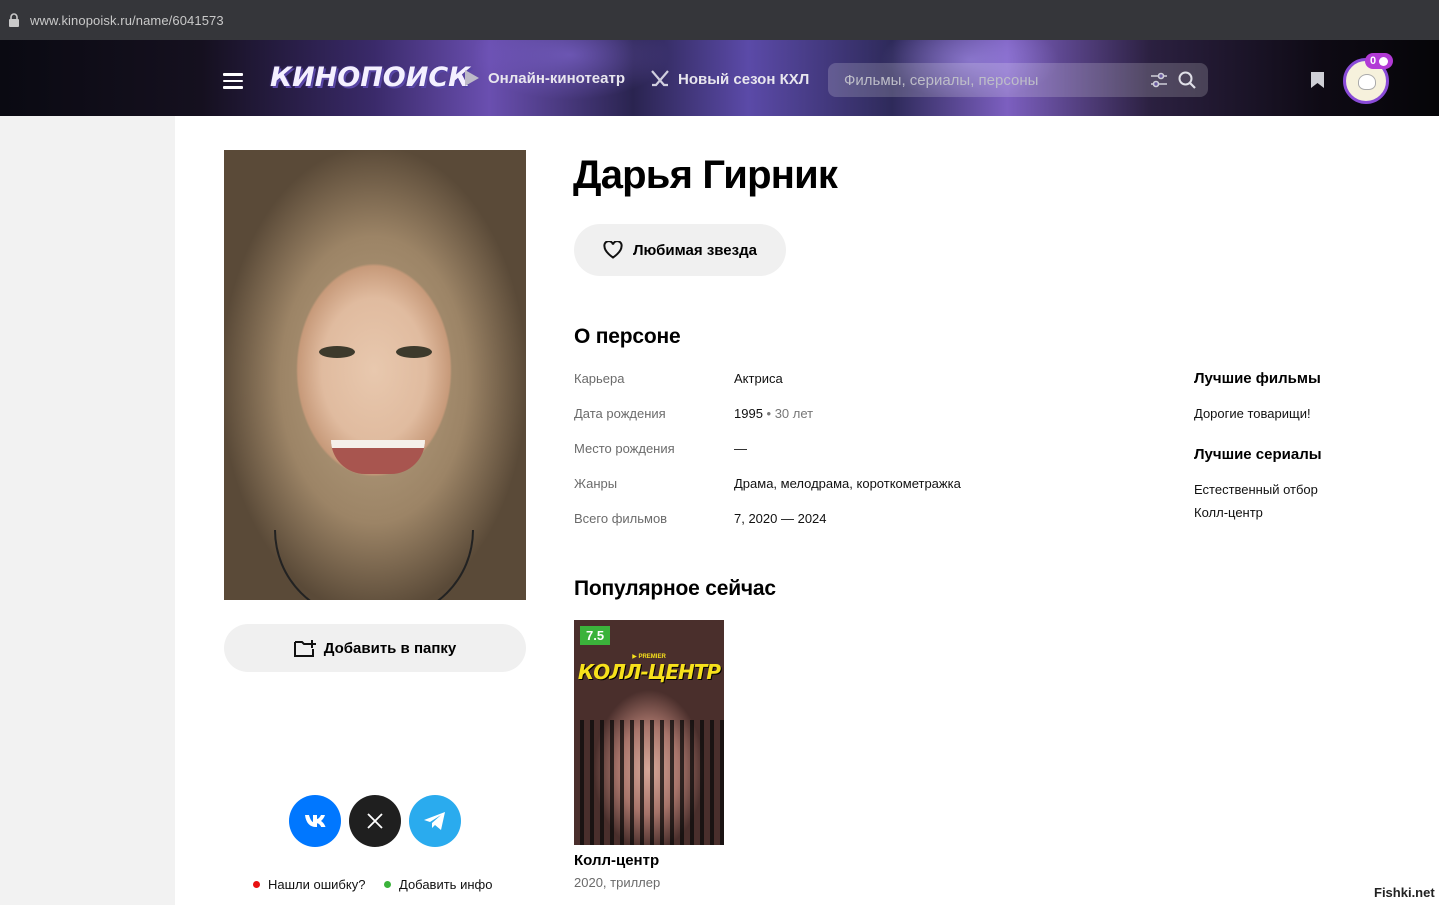 This screenshot has width=1439, height=905. Describe the element at coordinates (14, 20) in the screenshot. I see `lock-icon` at that location.